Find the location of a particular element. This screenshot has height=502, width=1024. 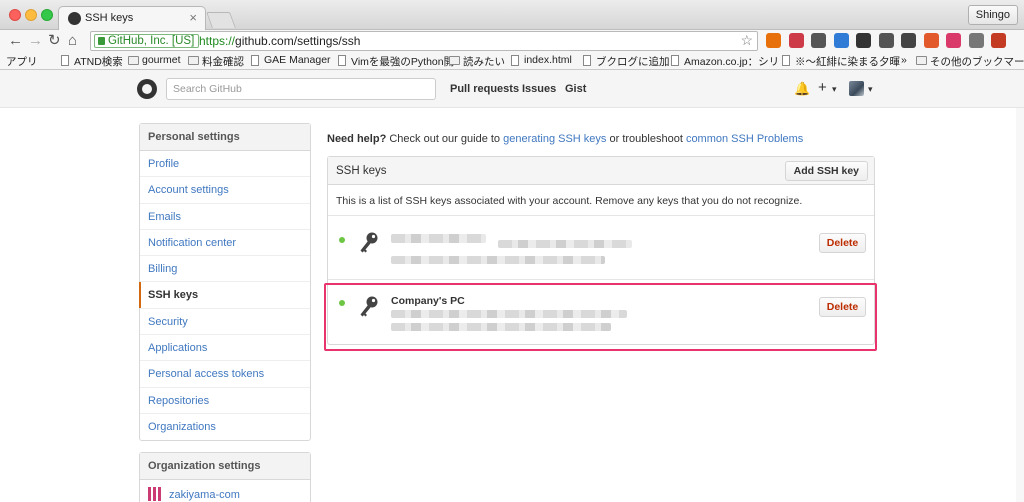

sidebar-item-profile: Profile is located at coordinates (225, 164).